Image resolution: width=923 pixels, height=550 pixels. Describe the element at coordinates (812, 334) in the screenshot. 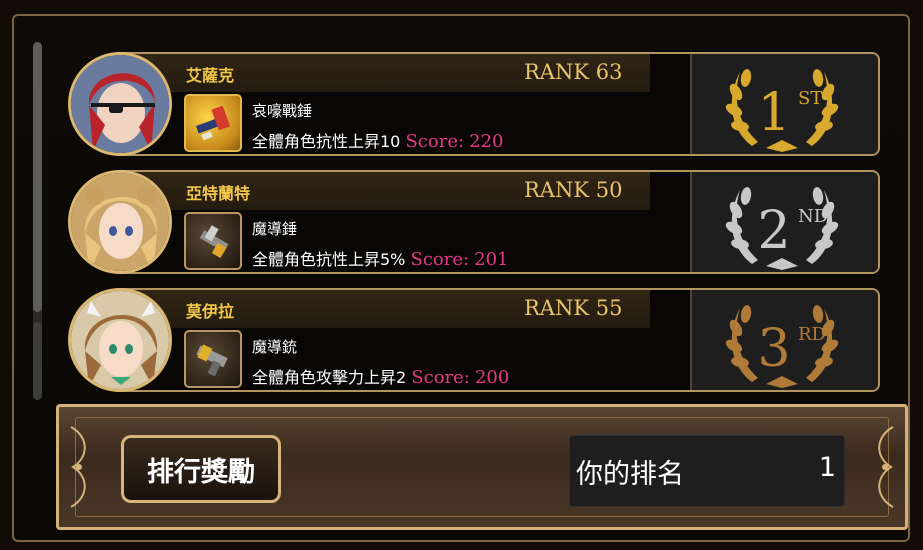

I see `place-suffix: RD` at that location.